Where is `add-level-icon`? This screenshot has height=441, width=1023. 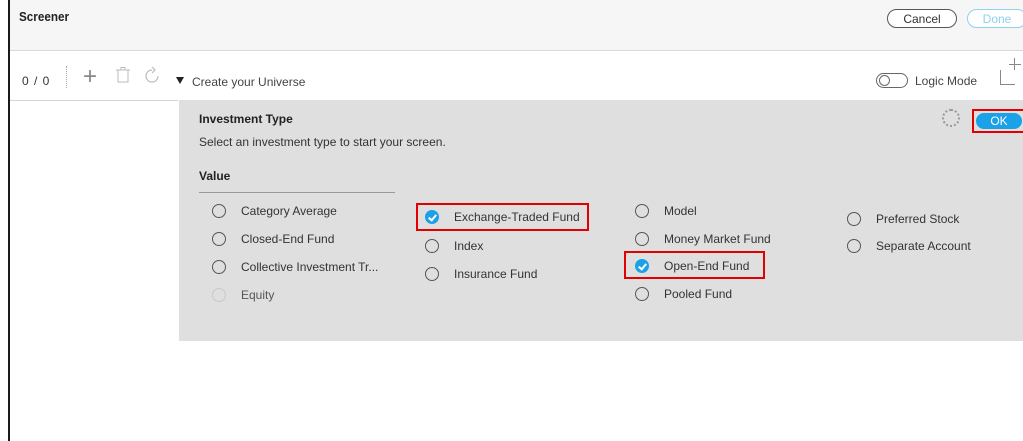 add-level-icon is located at coordinates (1010, 71).